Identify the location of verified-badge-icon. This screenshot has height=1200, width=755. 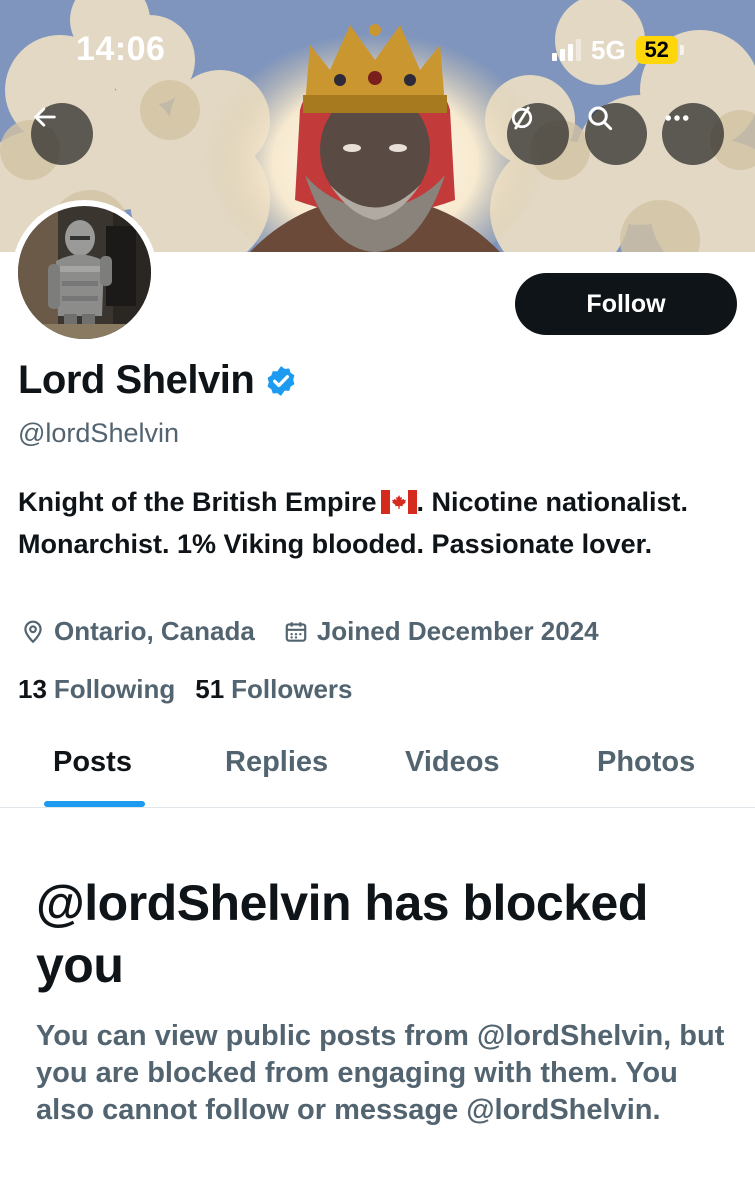
(281, 381).